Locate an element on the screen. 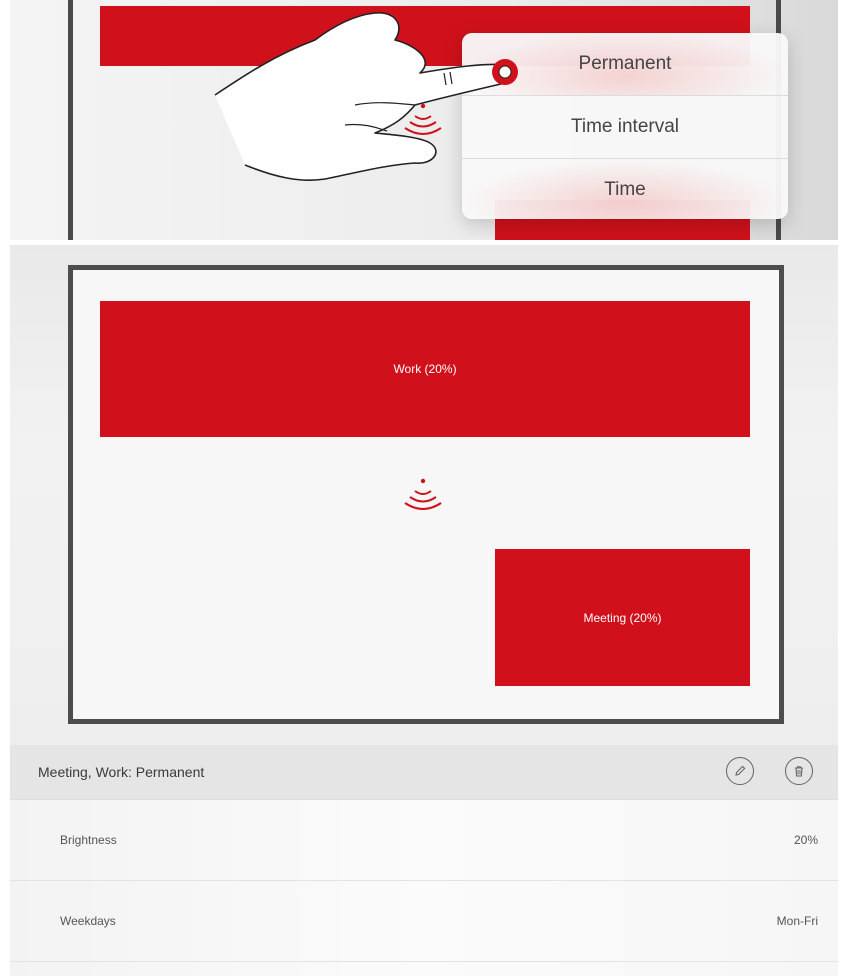  zone-work: Work (20%) is located at coordinates (425, 369).